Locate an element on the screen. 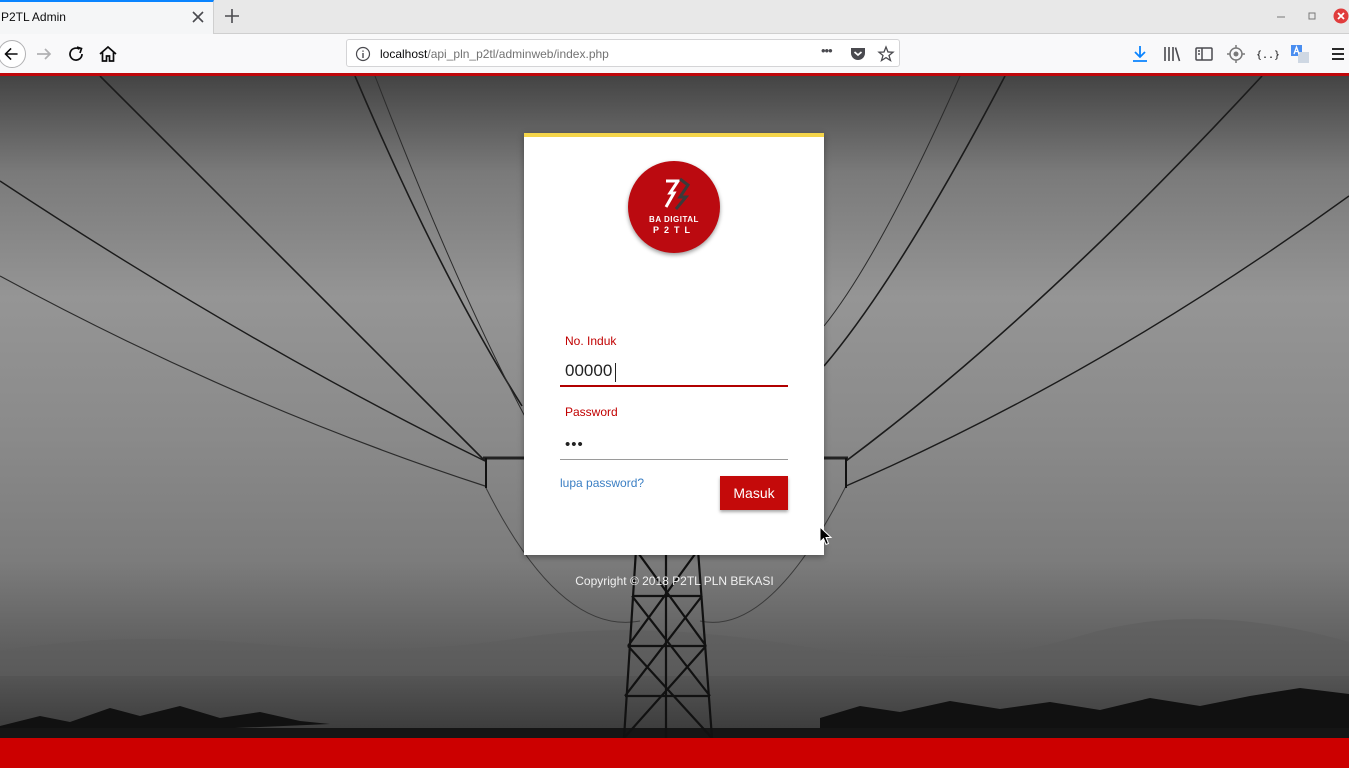  induk-label: No. Induk is located at coordinates (591, 341).